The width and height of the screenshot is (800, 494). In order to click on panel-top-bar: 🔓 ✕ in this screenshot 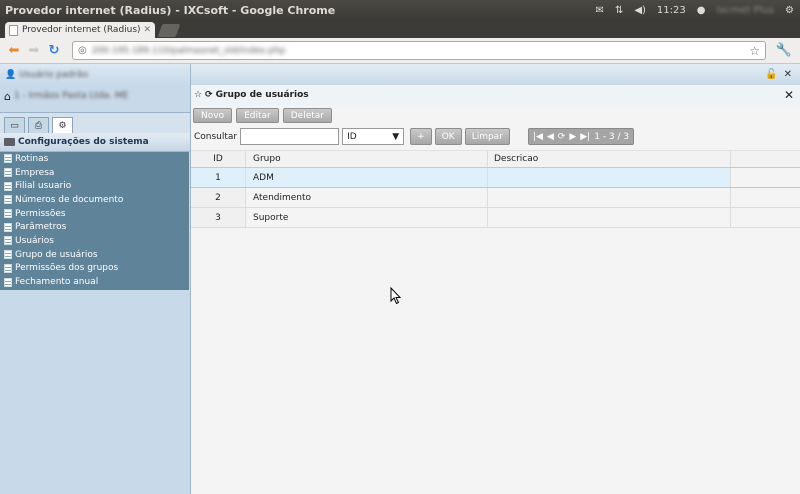, I will do `click(495, 74)`.